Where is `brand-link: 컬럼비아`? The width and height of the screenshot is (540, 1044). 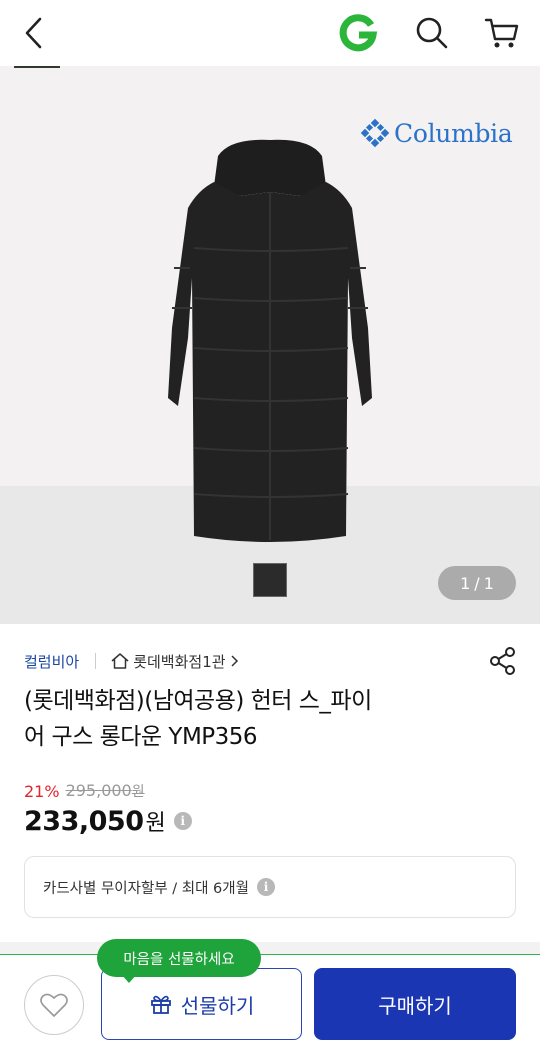 brand-link: 컬럼비아 is located at coordinates (51, 661).